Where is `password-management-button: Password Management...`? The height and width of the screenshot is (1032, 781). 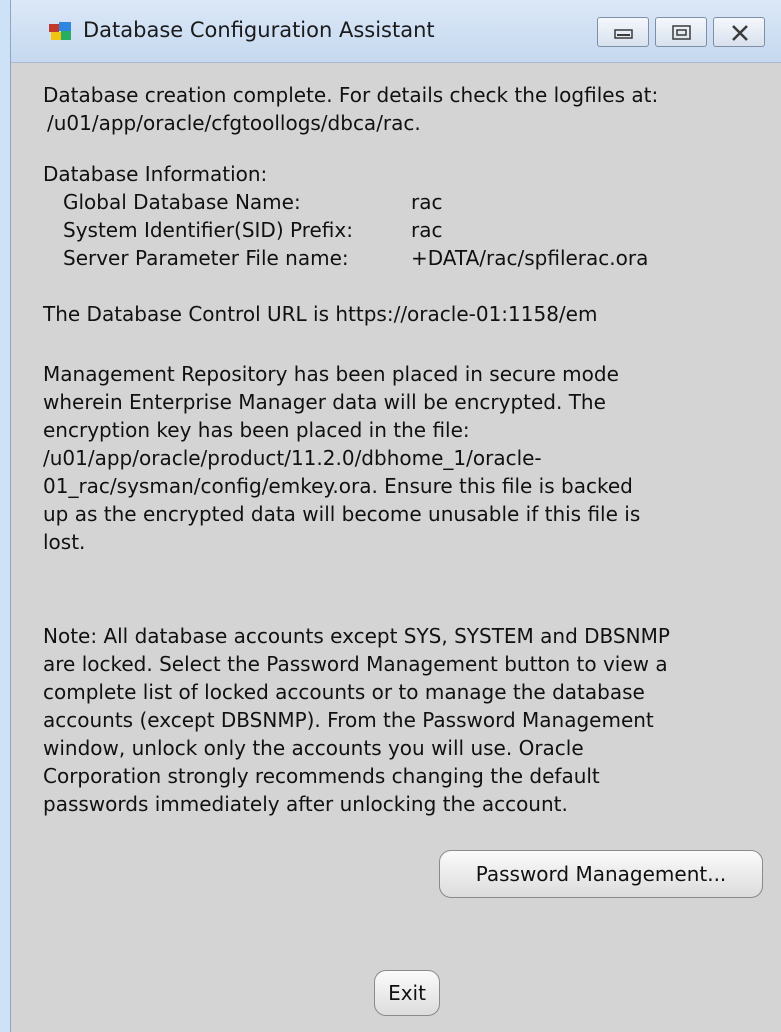
password-management-button: Password Management... is located at coordinates (601, 874).